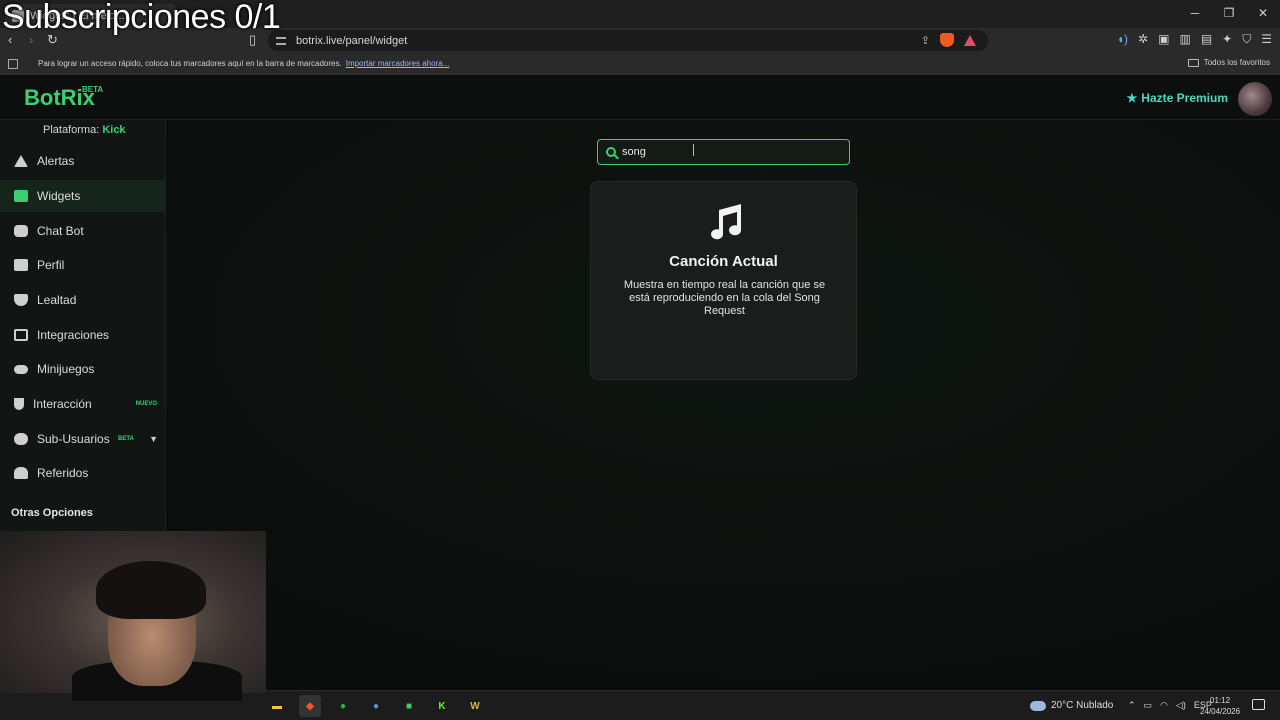 The width and height of the screenshot is (1280, 720). What do you see at coordinates (1164, 705) in the screenshot?
I see `wifi-icon: ◠` at bounding box center [1164, 705].